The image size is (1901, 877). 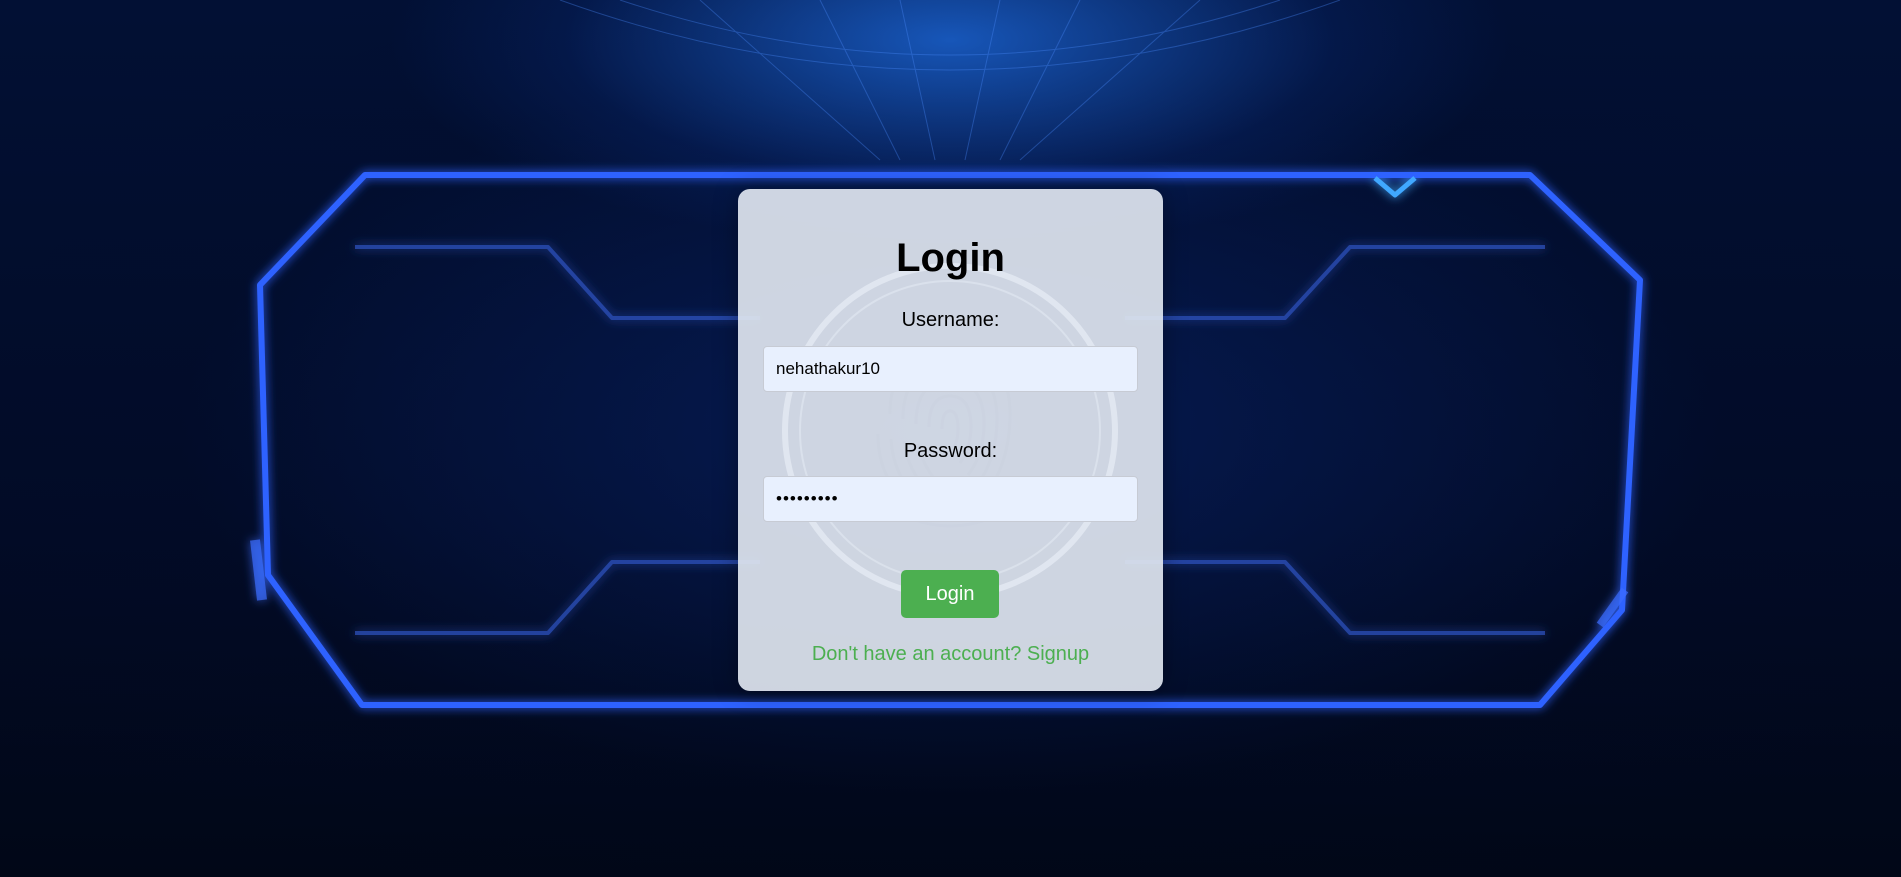 I want to click on inner-frame-bottom-right, so click(x=1335, y=597).